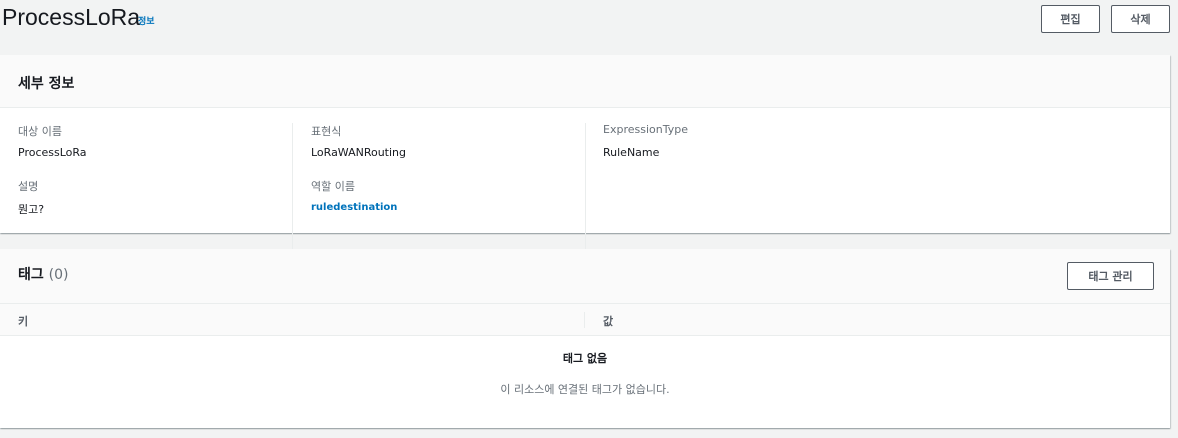  Describe the element at coordinates (585, 389) in the screenshot. I see `empty-state-description: 이 리소스에 연결된 태그가 없습니다.` at that location.